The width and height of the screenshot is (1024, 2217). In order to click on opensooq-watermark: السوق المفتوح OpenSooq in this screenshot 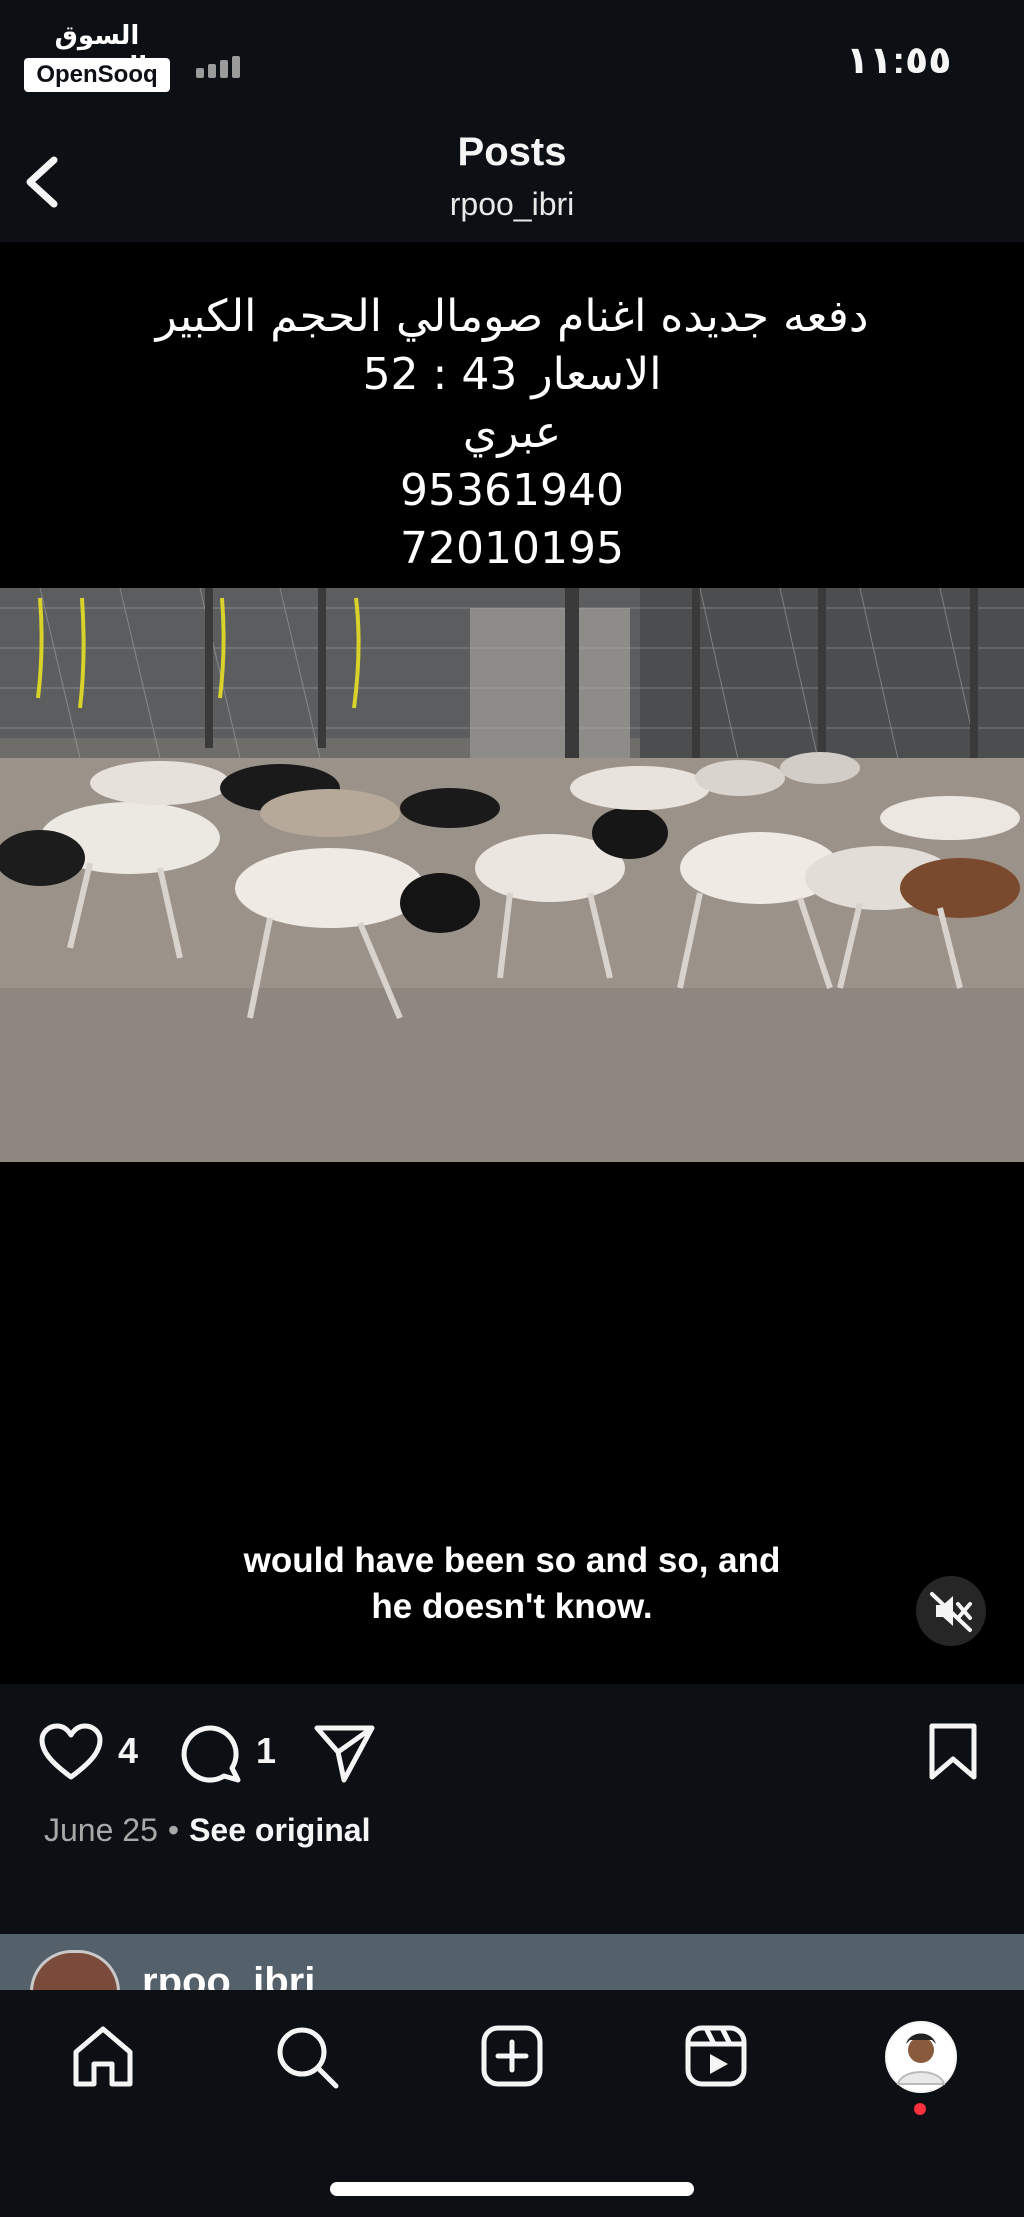, I will do `click(97, 58)`.